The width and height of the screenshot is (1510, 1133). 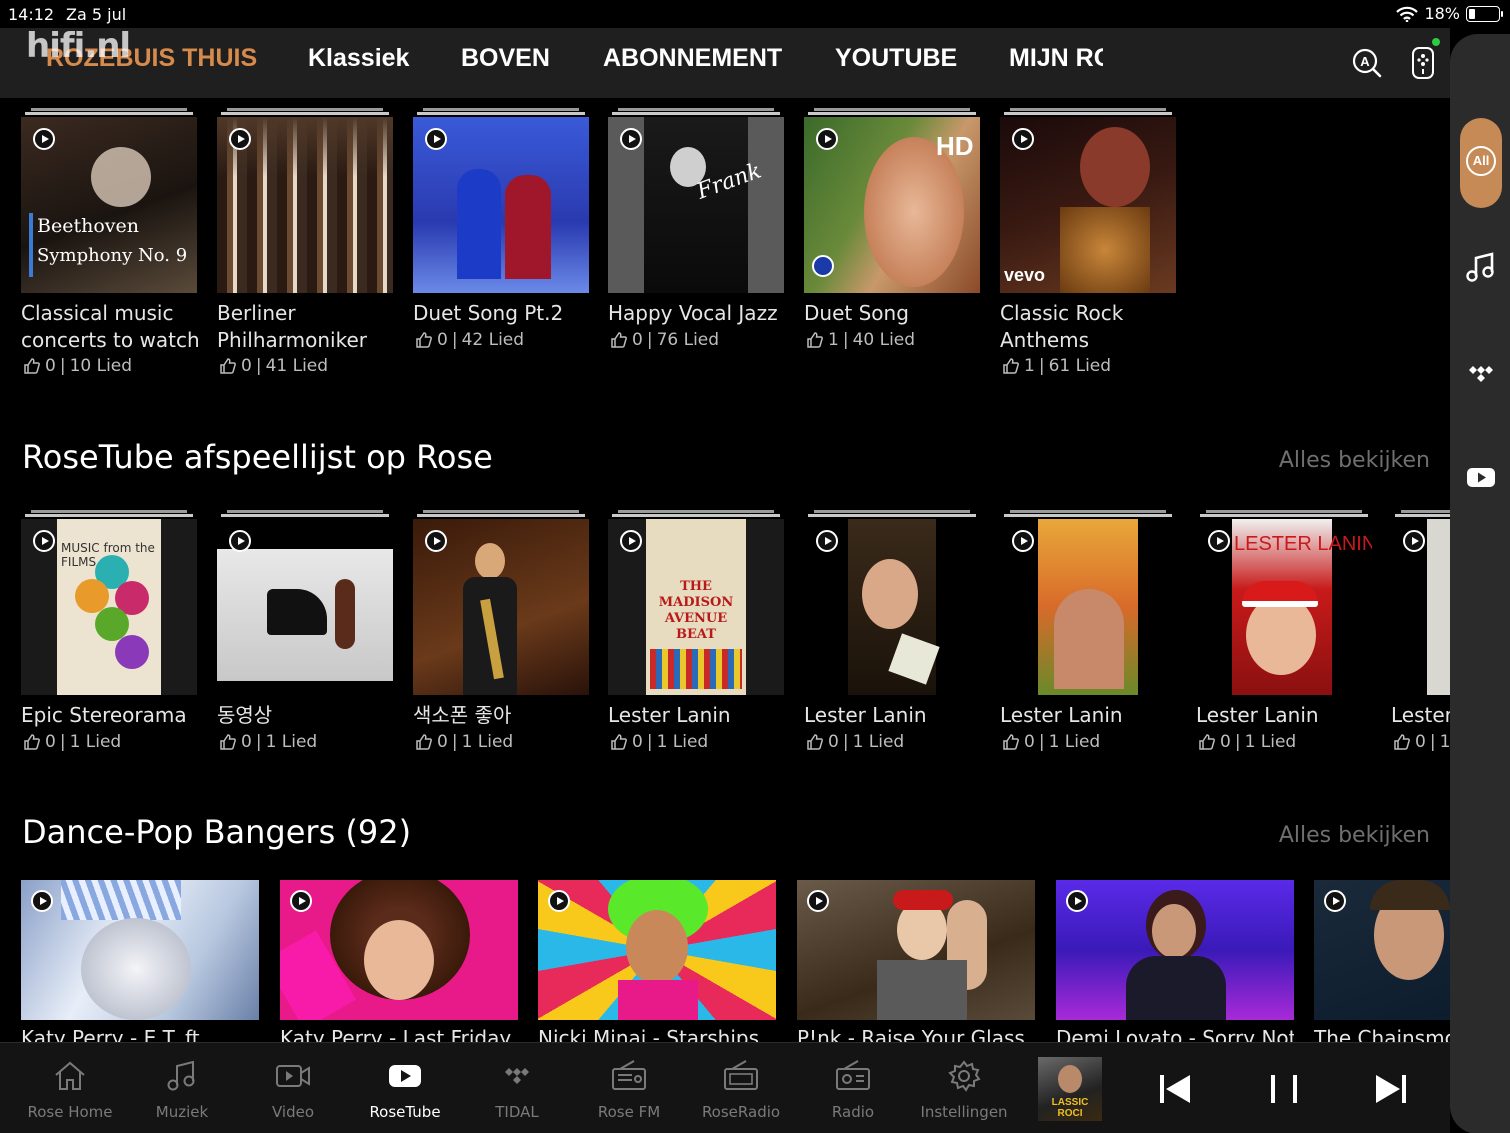 What do you see at coordinates (1284, 1089) in the screenshot?
I see `pause-icon` at bounding box center [1284, 1089].